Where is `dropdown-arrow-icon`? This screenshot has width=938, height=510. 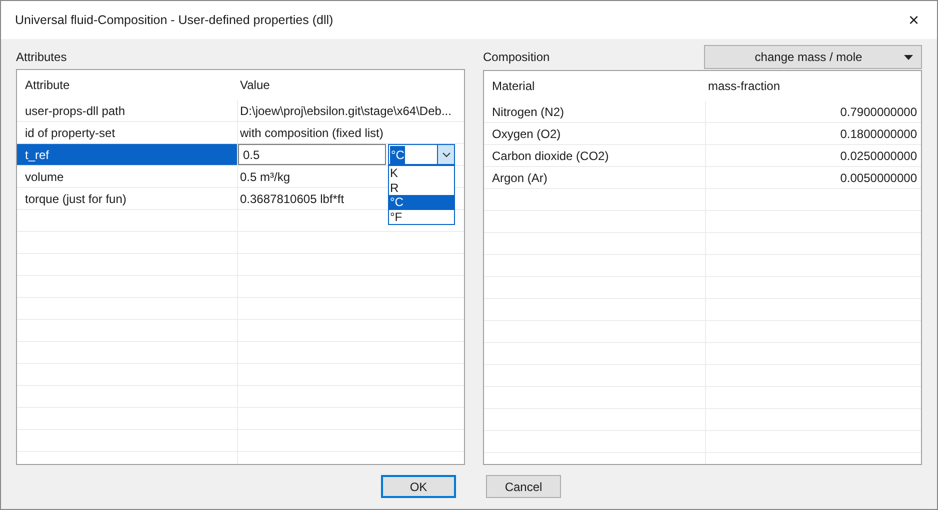 dropdown-arrow-icon is located at coordinates (908, 57).